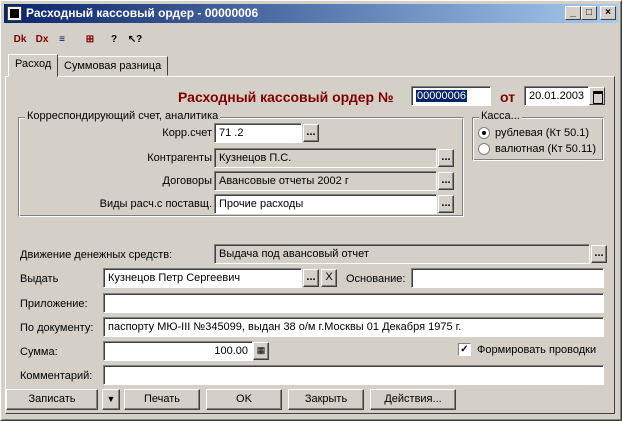 This screenshot has width=622, height=421. What do you see at coordinates (608, 13) in the screenshot?
I see `close-button: ×` at bounding box center [608, 13].